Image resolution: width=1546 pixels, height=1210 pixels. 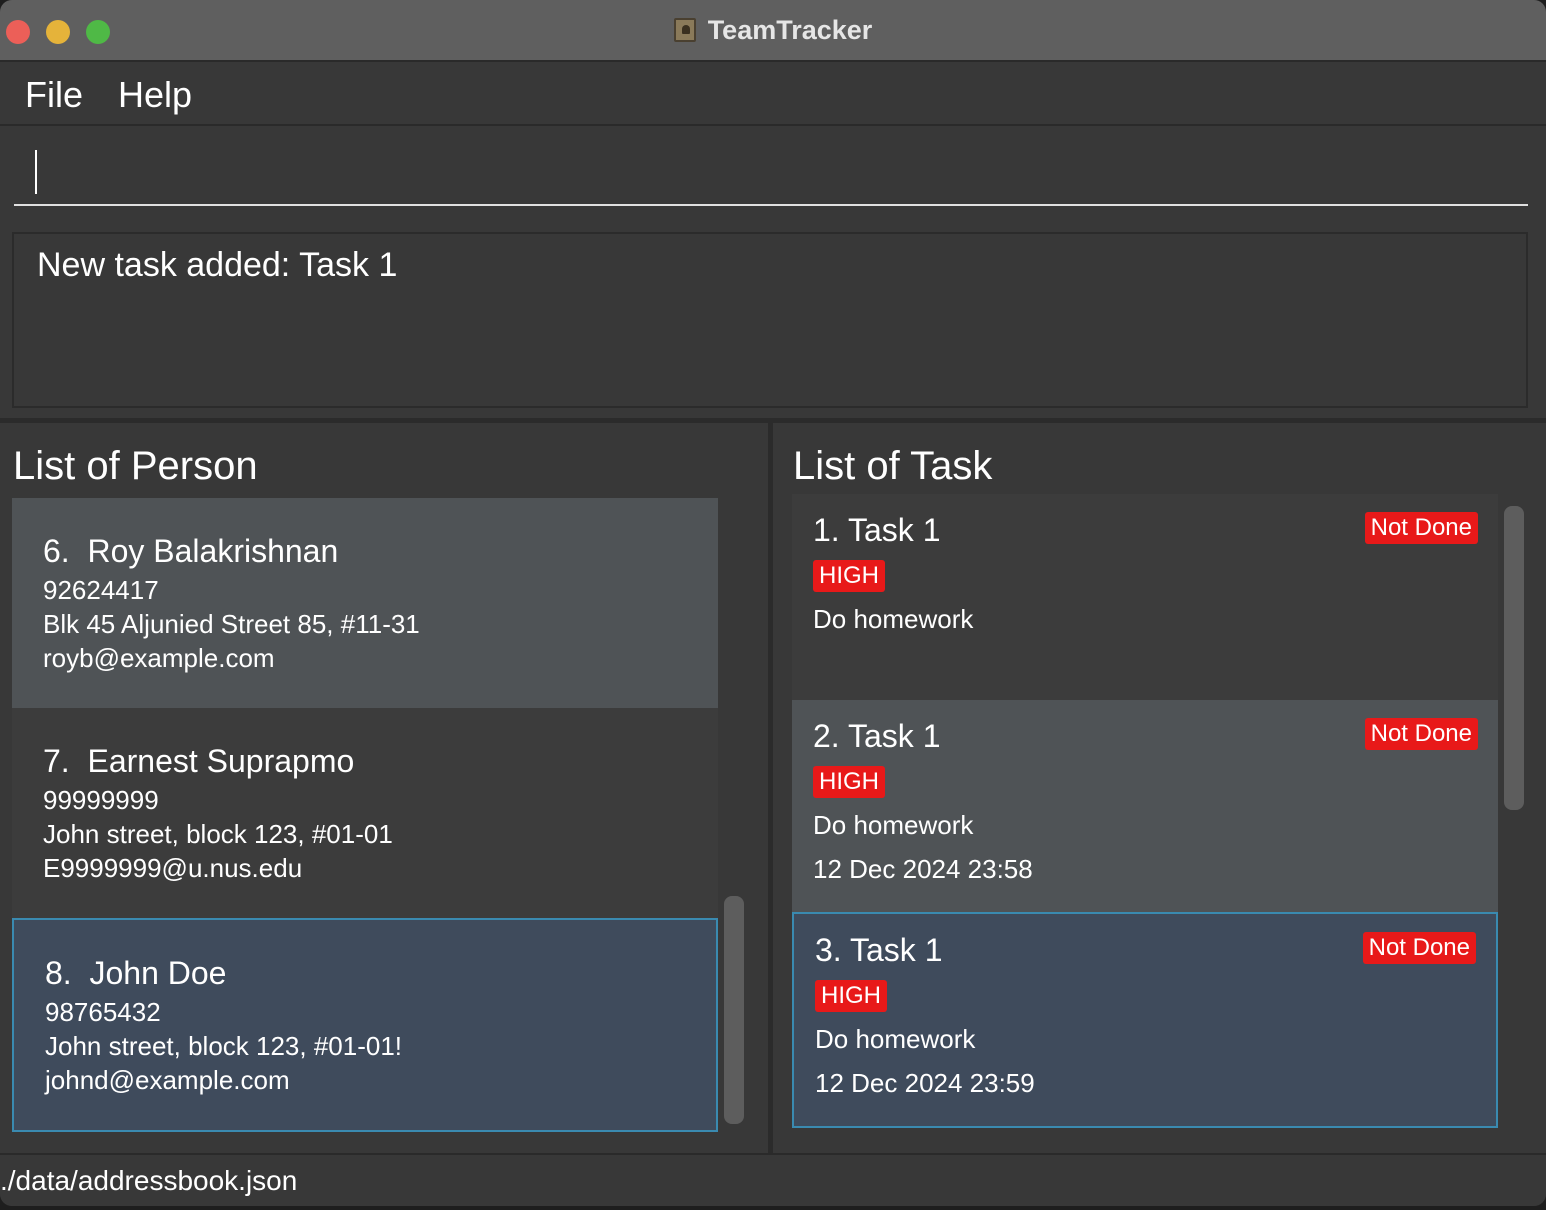 I want to click on save-file-path: ./data/addressbook.json, so click(x=149, y=1180).